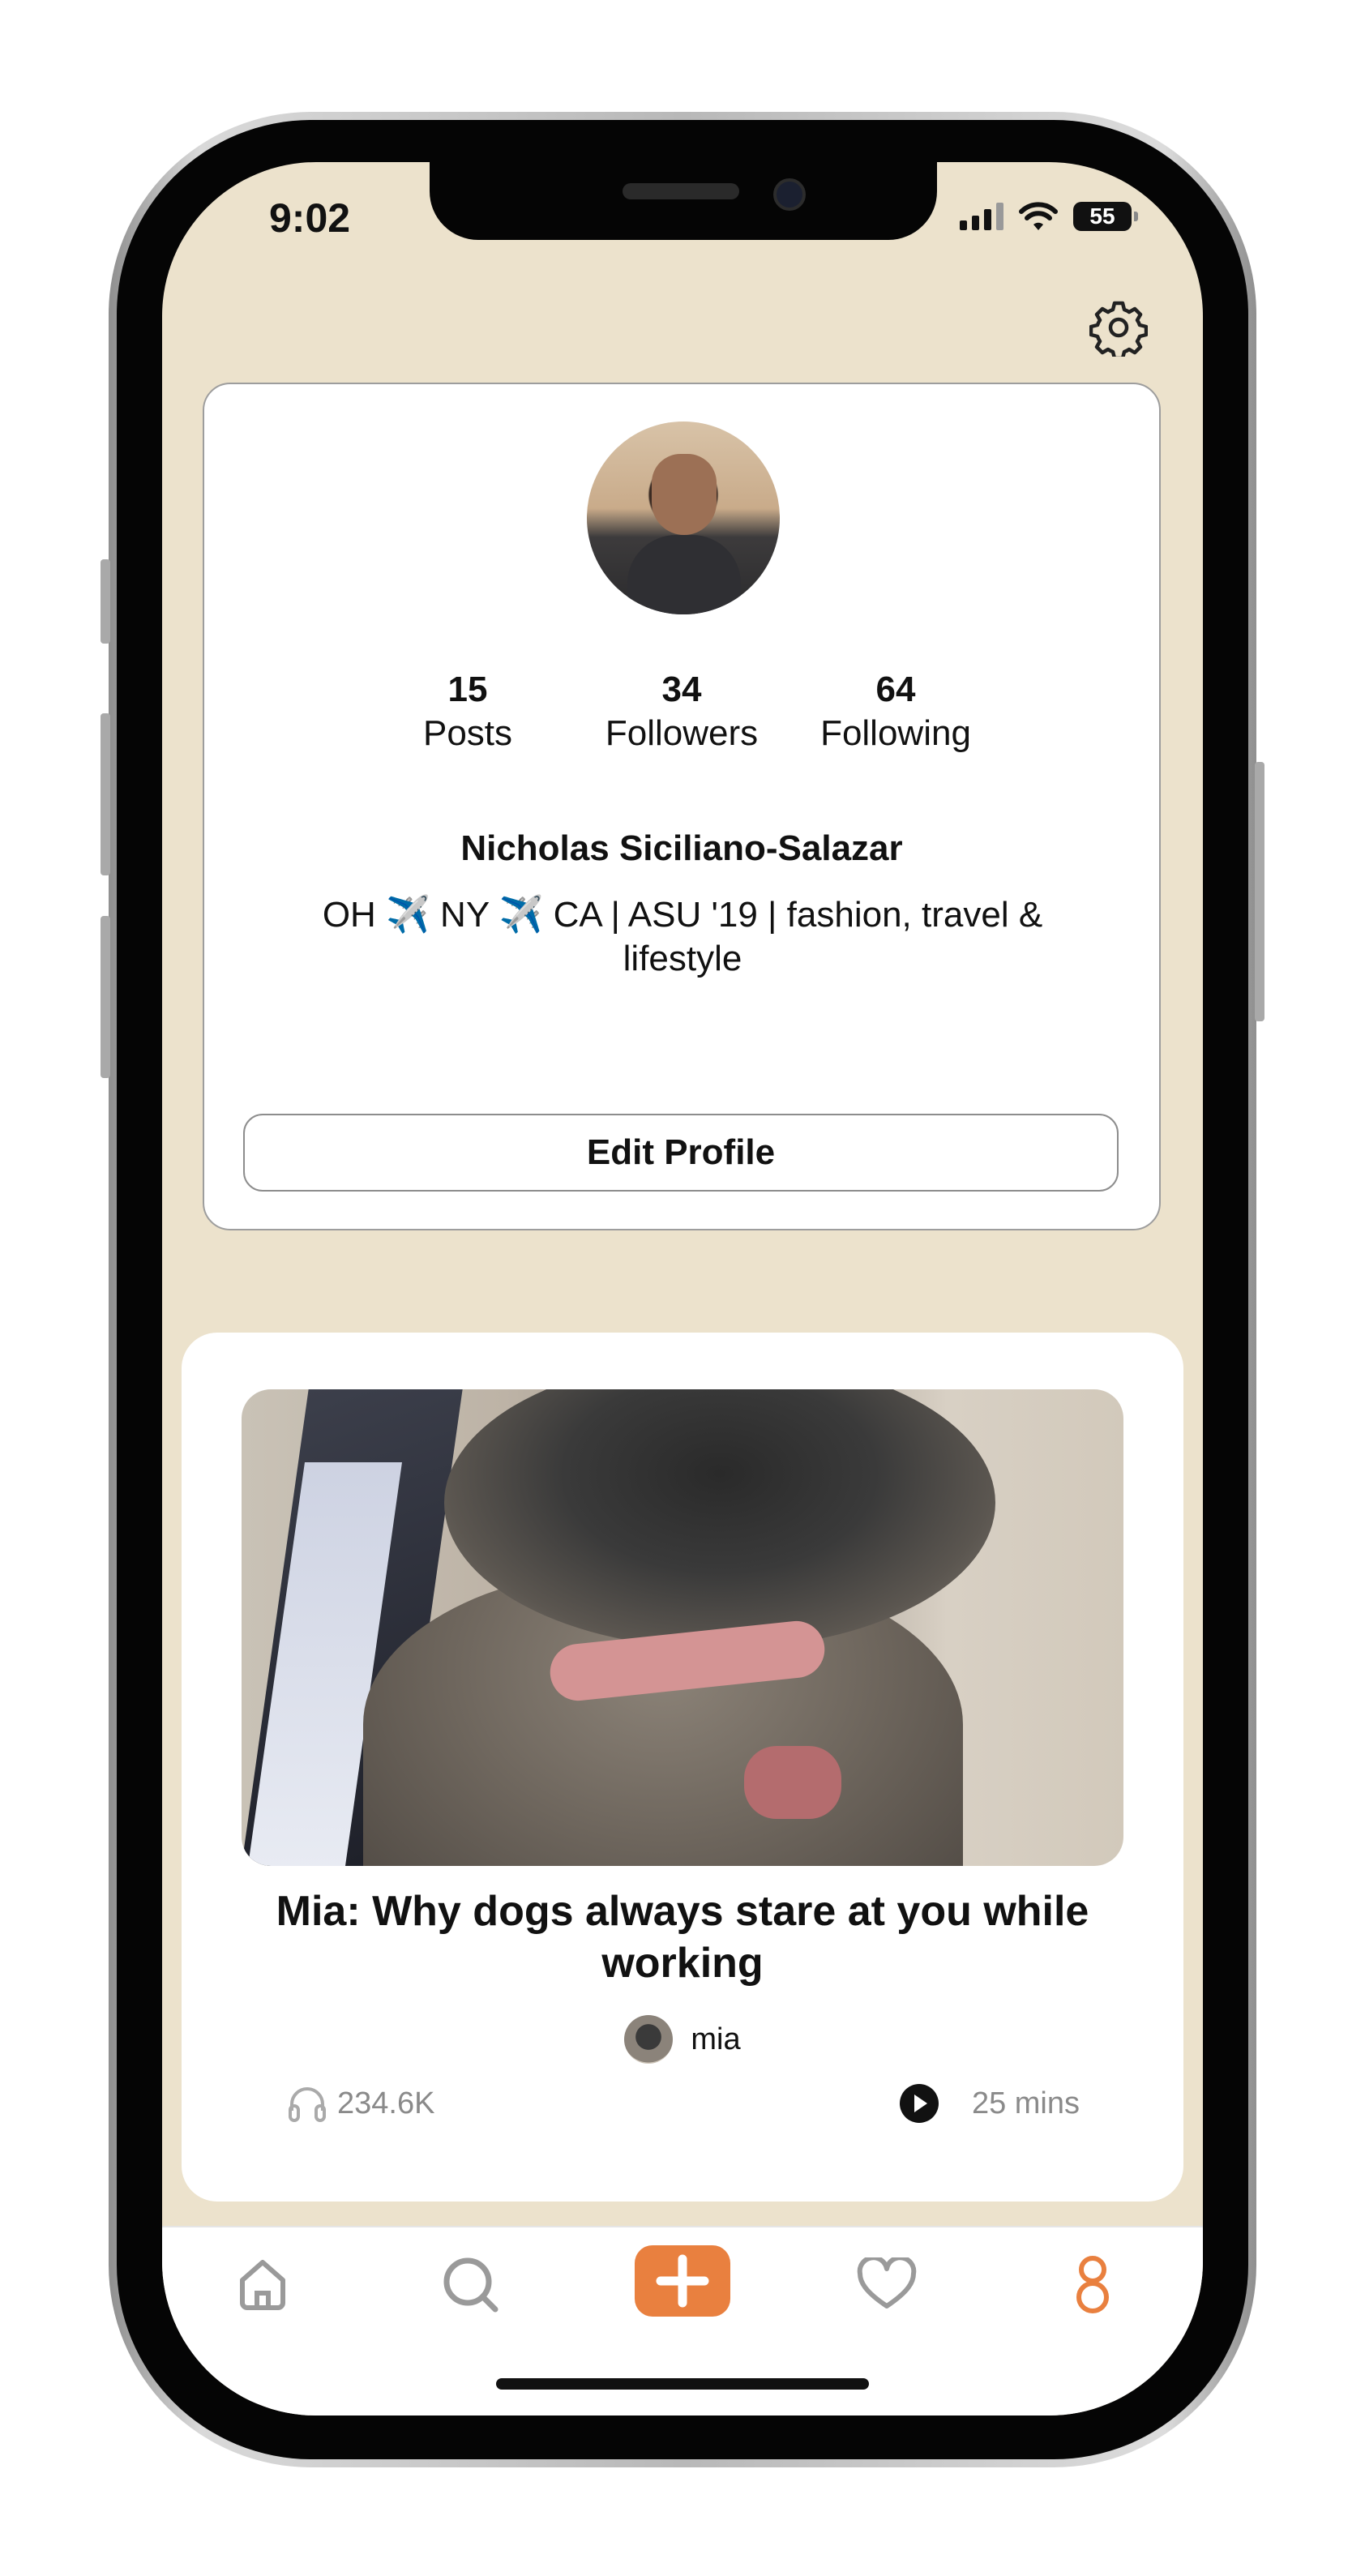  What do you see at coordinates (682, 2384) in the screenshot?
I see `home-indicator` at bounding box center [682, 2384].